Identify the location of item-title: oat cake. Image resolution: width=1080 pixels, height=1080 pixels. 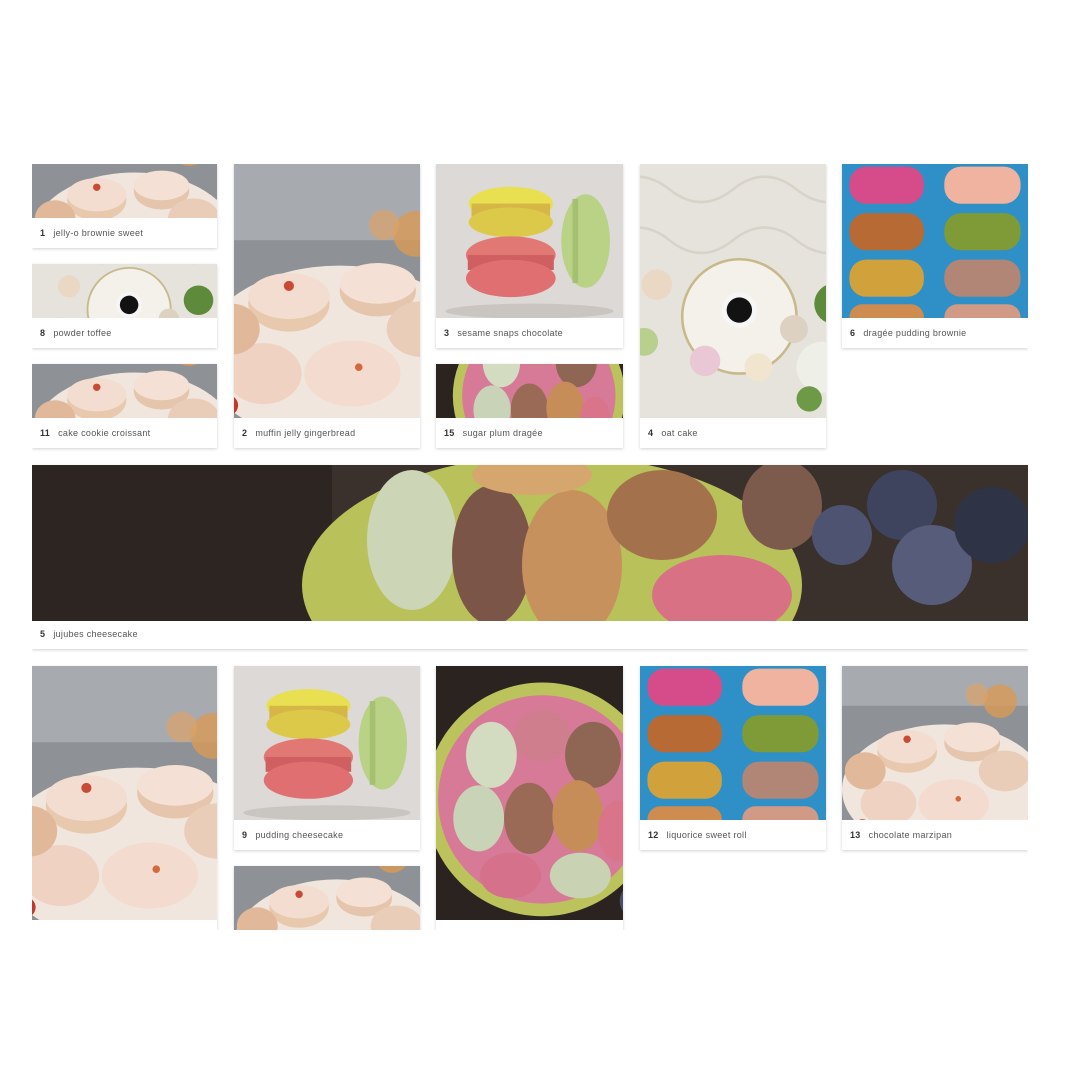
(679, 433).